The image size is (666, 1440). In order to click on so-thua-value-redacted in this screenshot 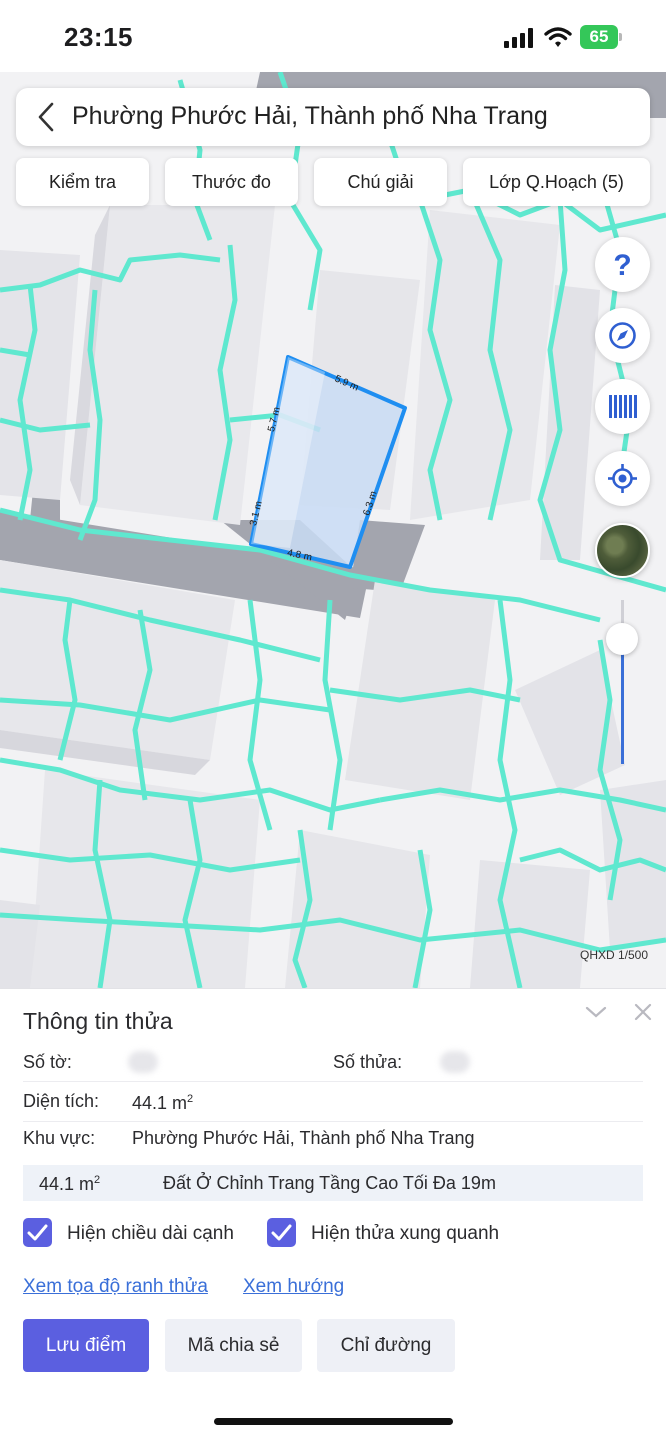, I will do `click(455, 1062)`.